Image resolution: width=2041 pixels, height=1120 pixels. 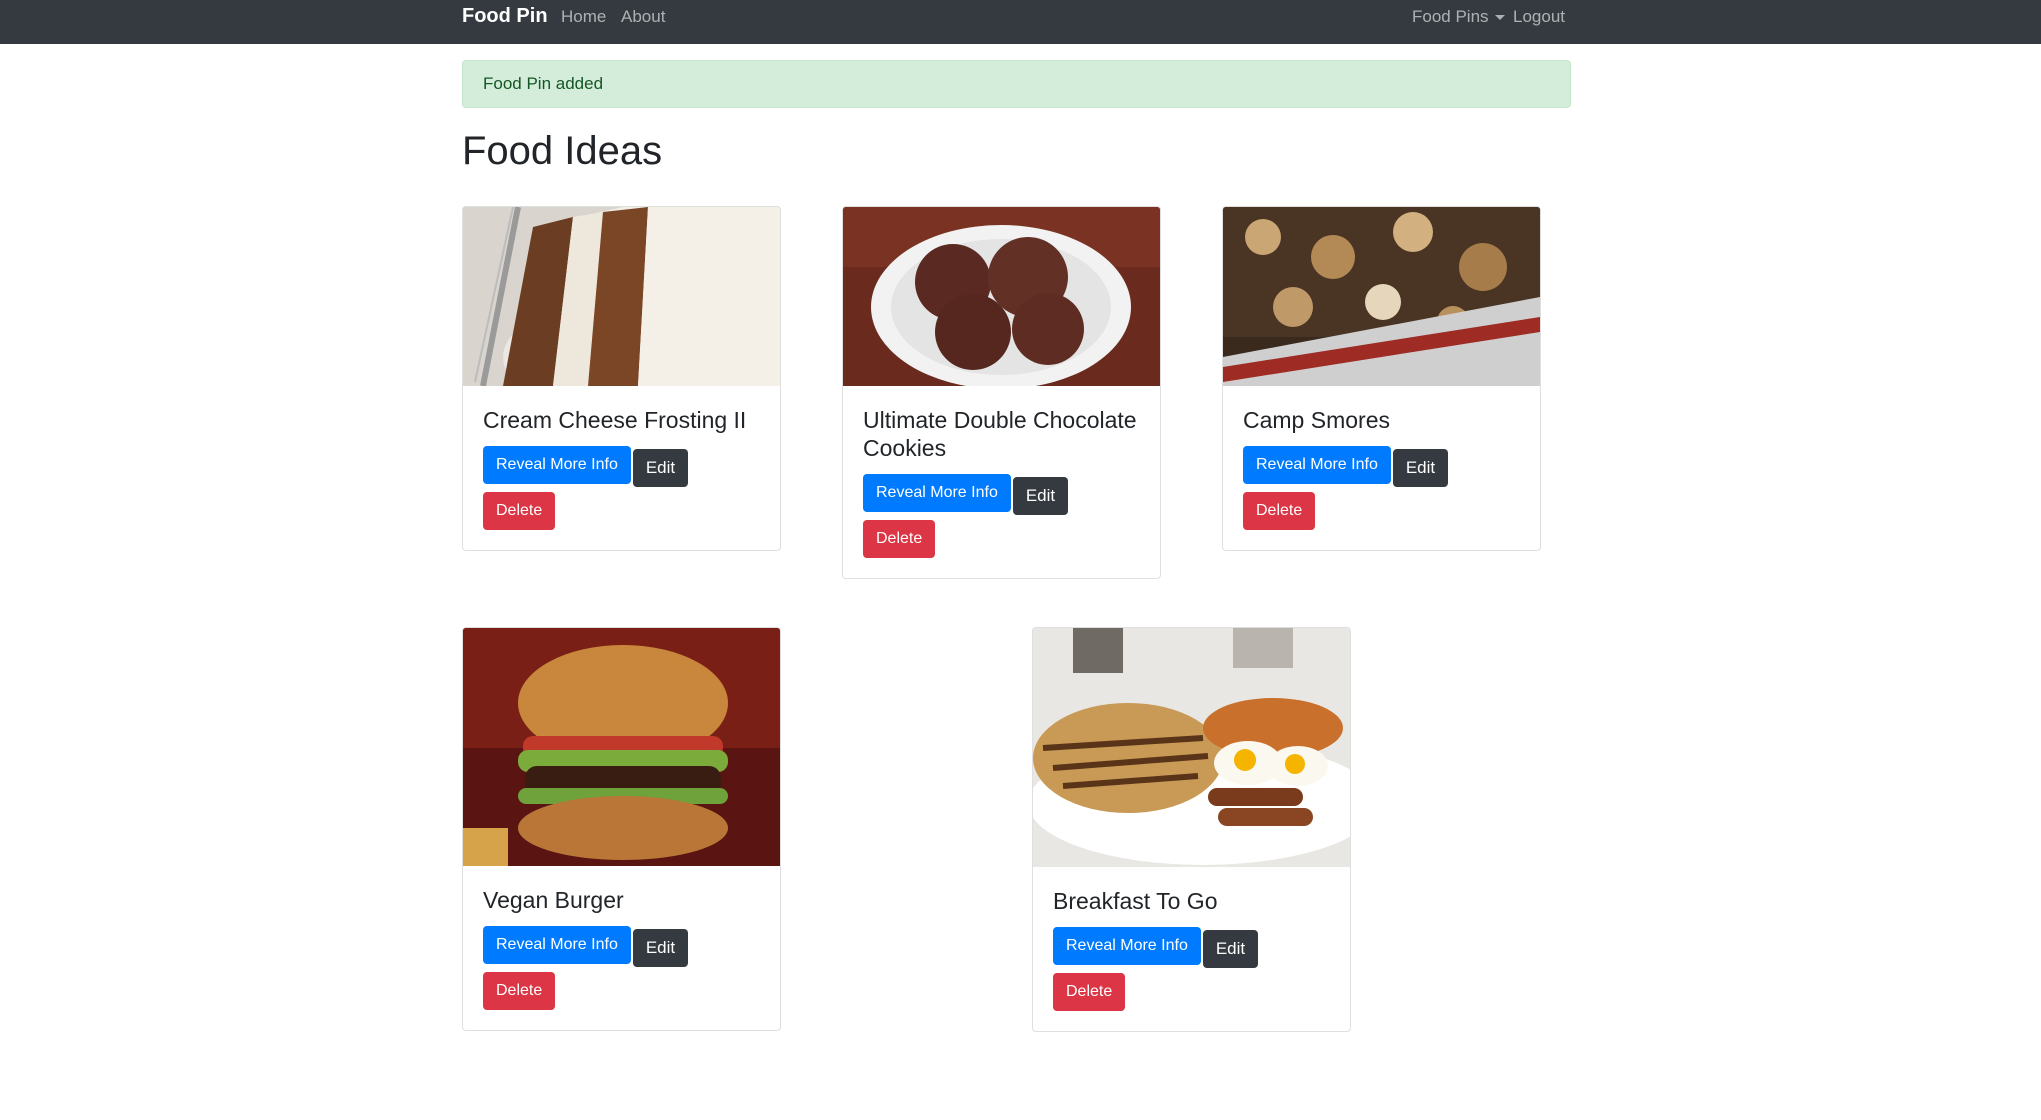 What do you see at coordinates (621, 747) in the screenshot?
I see `food-image-burger` at bounding box center [621, 747].